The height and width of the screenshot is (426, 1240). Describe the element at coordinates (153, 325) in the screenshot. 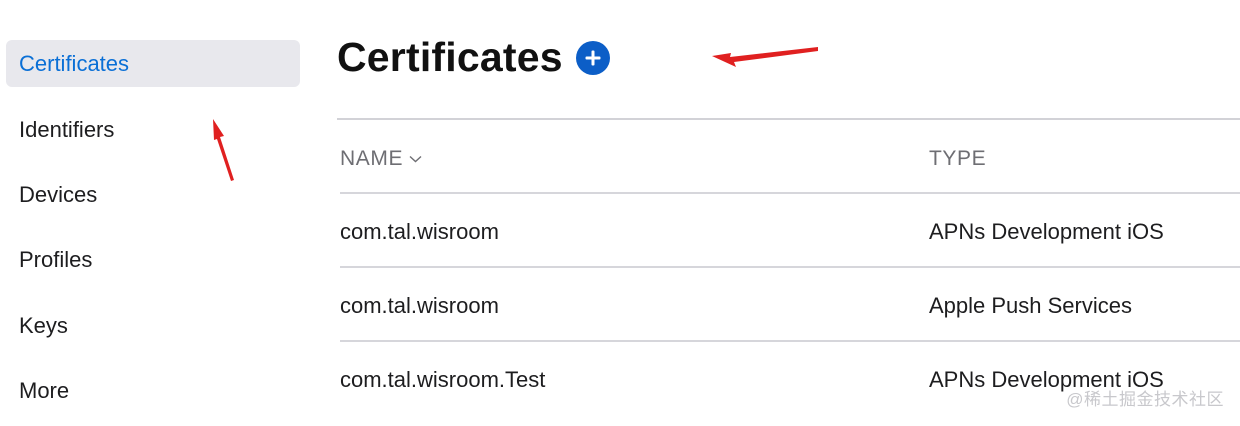

I see `sidebar-item-keys: Keys` at that location.